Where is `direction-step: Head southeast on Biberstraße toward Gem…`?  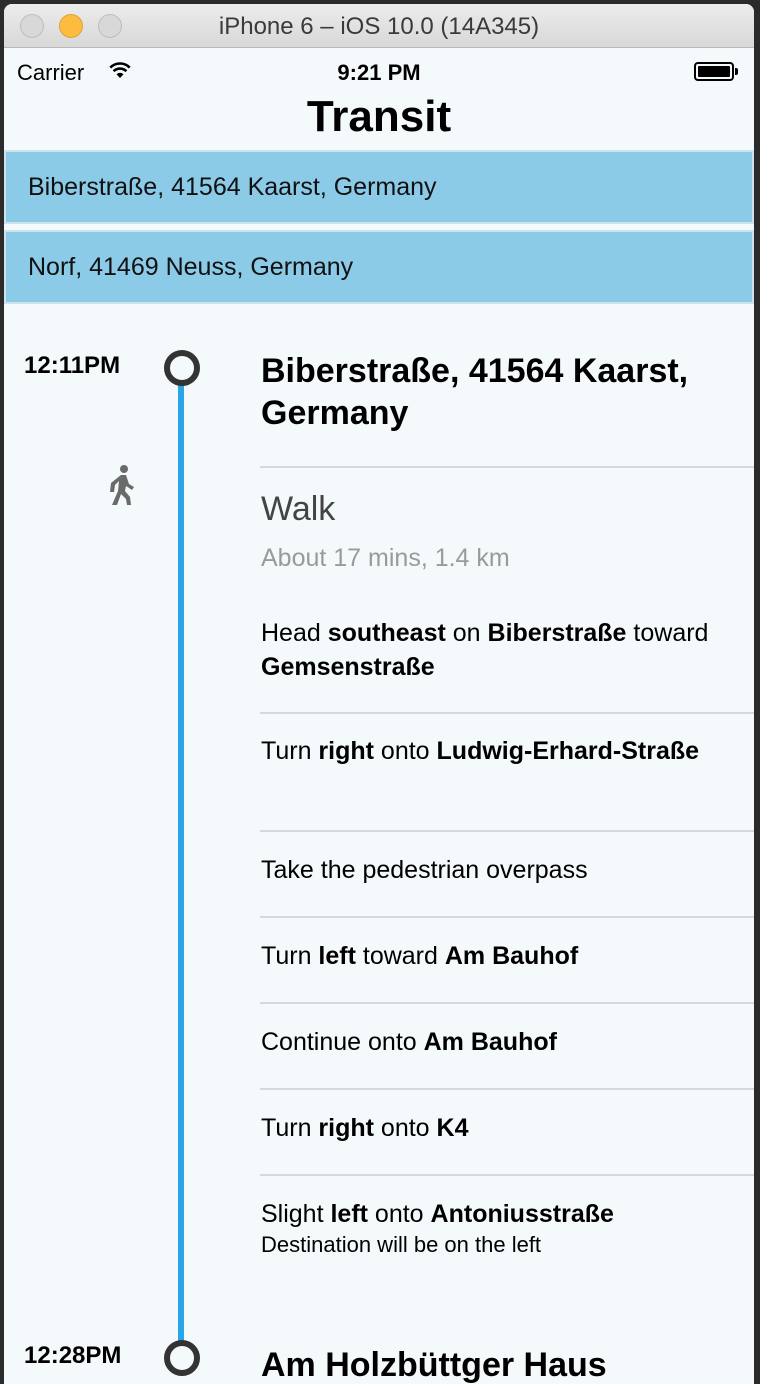 direction-step: Head southeast on Biberstraße toward Gem… is located at coordinates (501, 650).